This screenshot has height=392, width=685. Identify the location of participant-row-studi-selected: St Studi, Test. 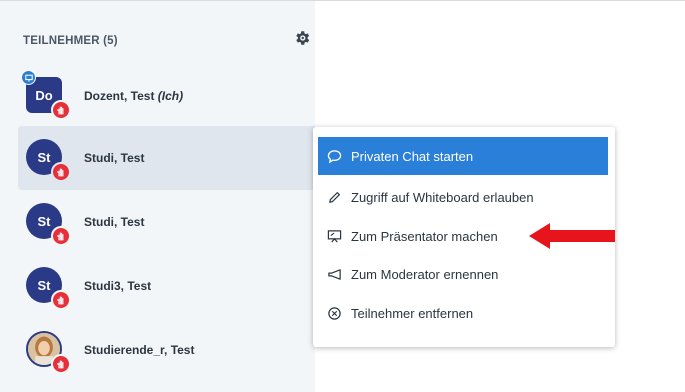
(166, 158).